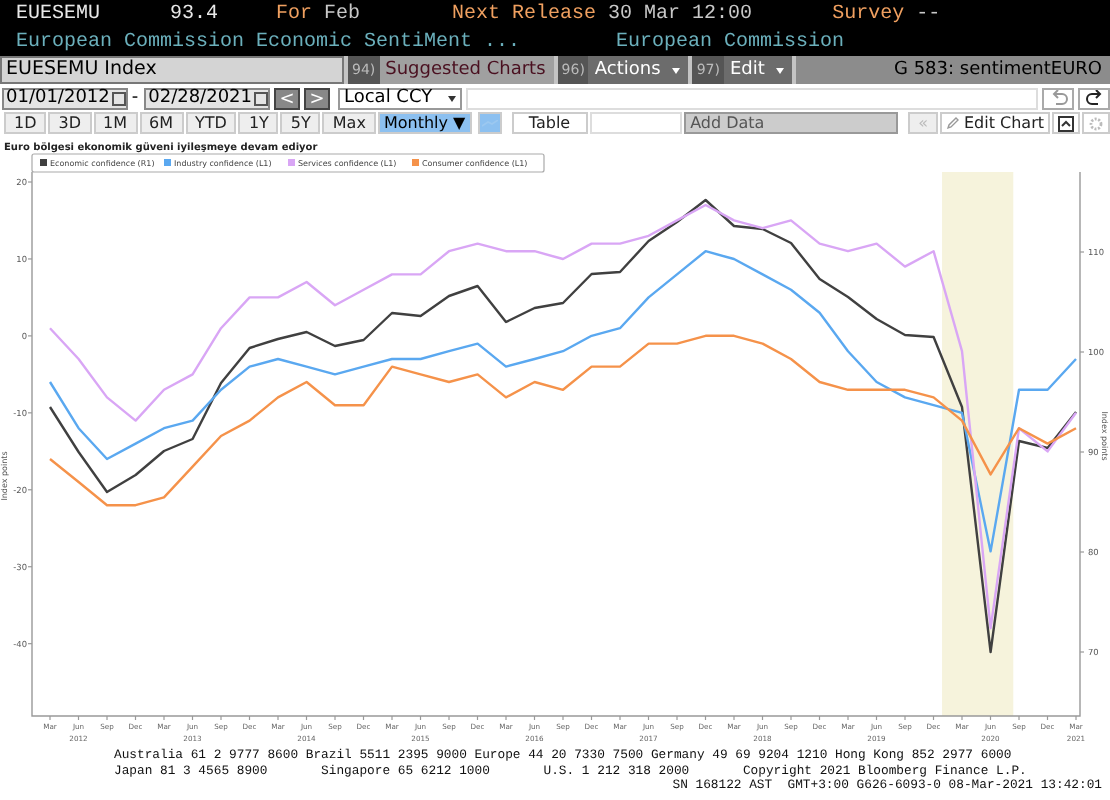 The height and width of the screenshot is (800, 1110). I want to click on chart-type-button, so click(489, 123).